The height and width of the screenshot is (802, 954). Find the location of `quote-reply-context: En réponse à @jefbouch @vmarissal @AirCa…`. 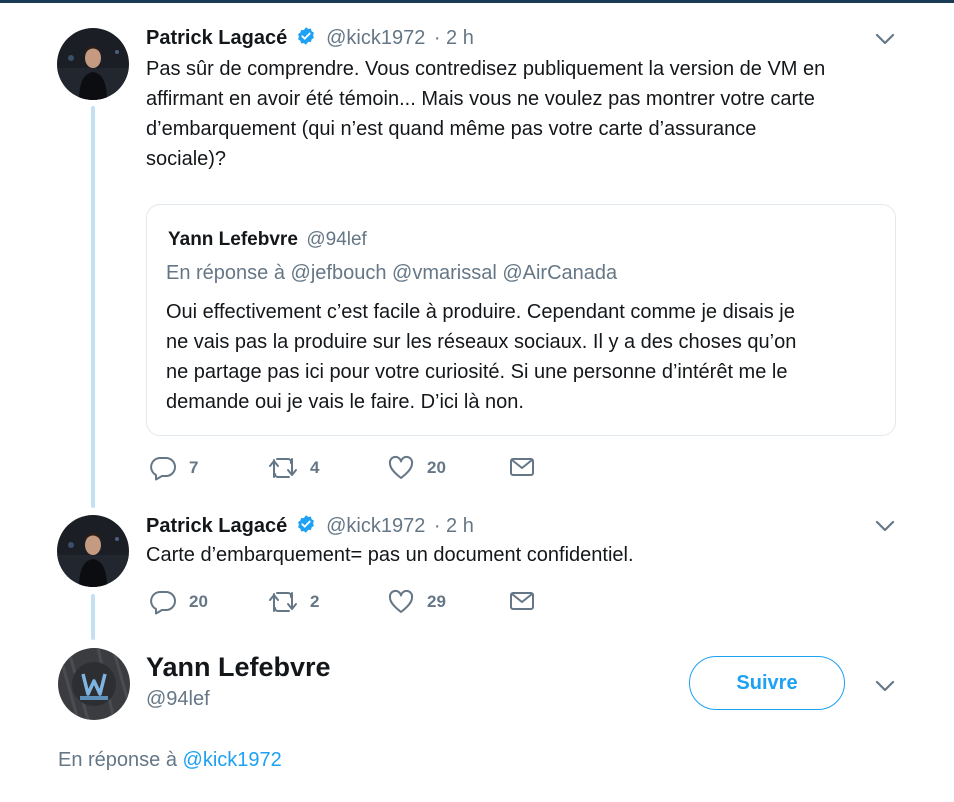

quote-reply-context: En réponse à @jefbouch @vmarissal @AirCa… is located at coordinates (391, 273).